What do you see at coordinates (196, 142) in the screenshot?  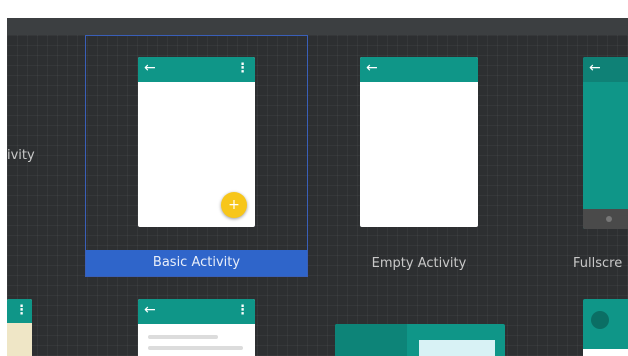 I see `basic-activity-preview: ← ⋮ +` at bounding box center [196, 142].